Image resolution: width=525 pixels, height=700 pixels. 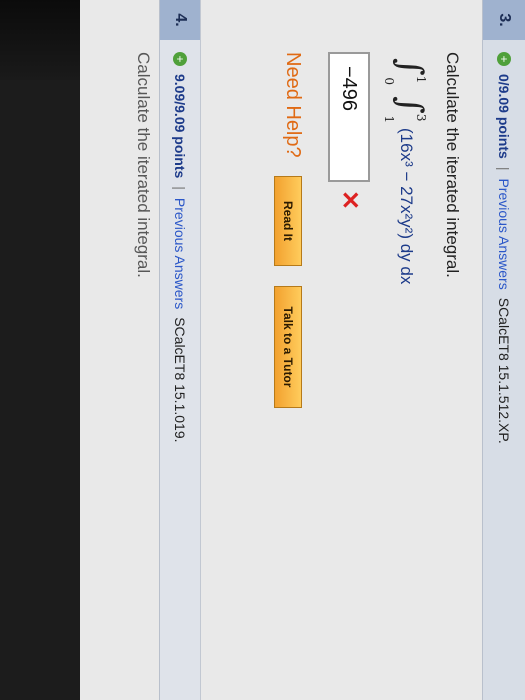 I want to click on source-label: SCalcET8 15.1.019., so click(x=180, y=380).